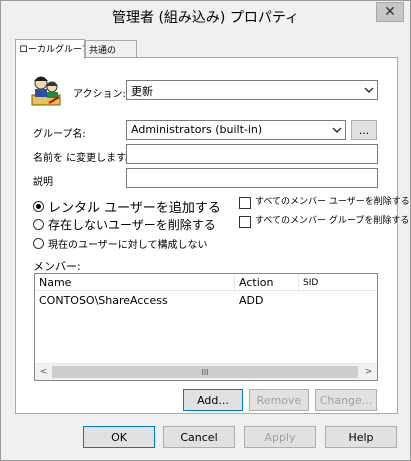 The height and width of the screenshot is (461, 411). I want to click on radio-remove-user: 存在しないユーザーを削除する, so click(124, 224).